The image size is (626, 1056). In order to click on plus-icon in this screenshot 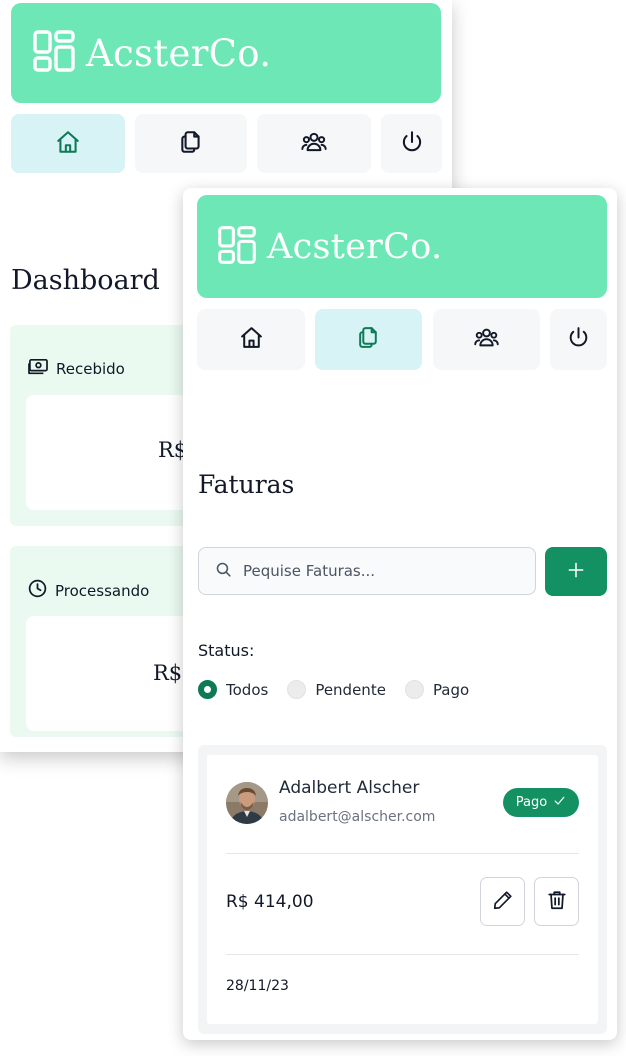, I will do `click(576, 572)`.